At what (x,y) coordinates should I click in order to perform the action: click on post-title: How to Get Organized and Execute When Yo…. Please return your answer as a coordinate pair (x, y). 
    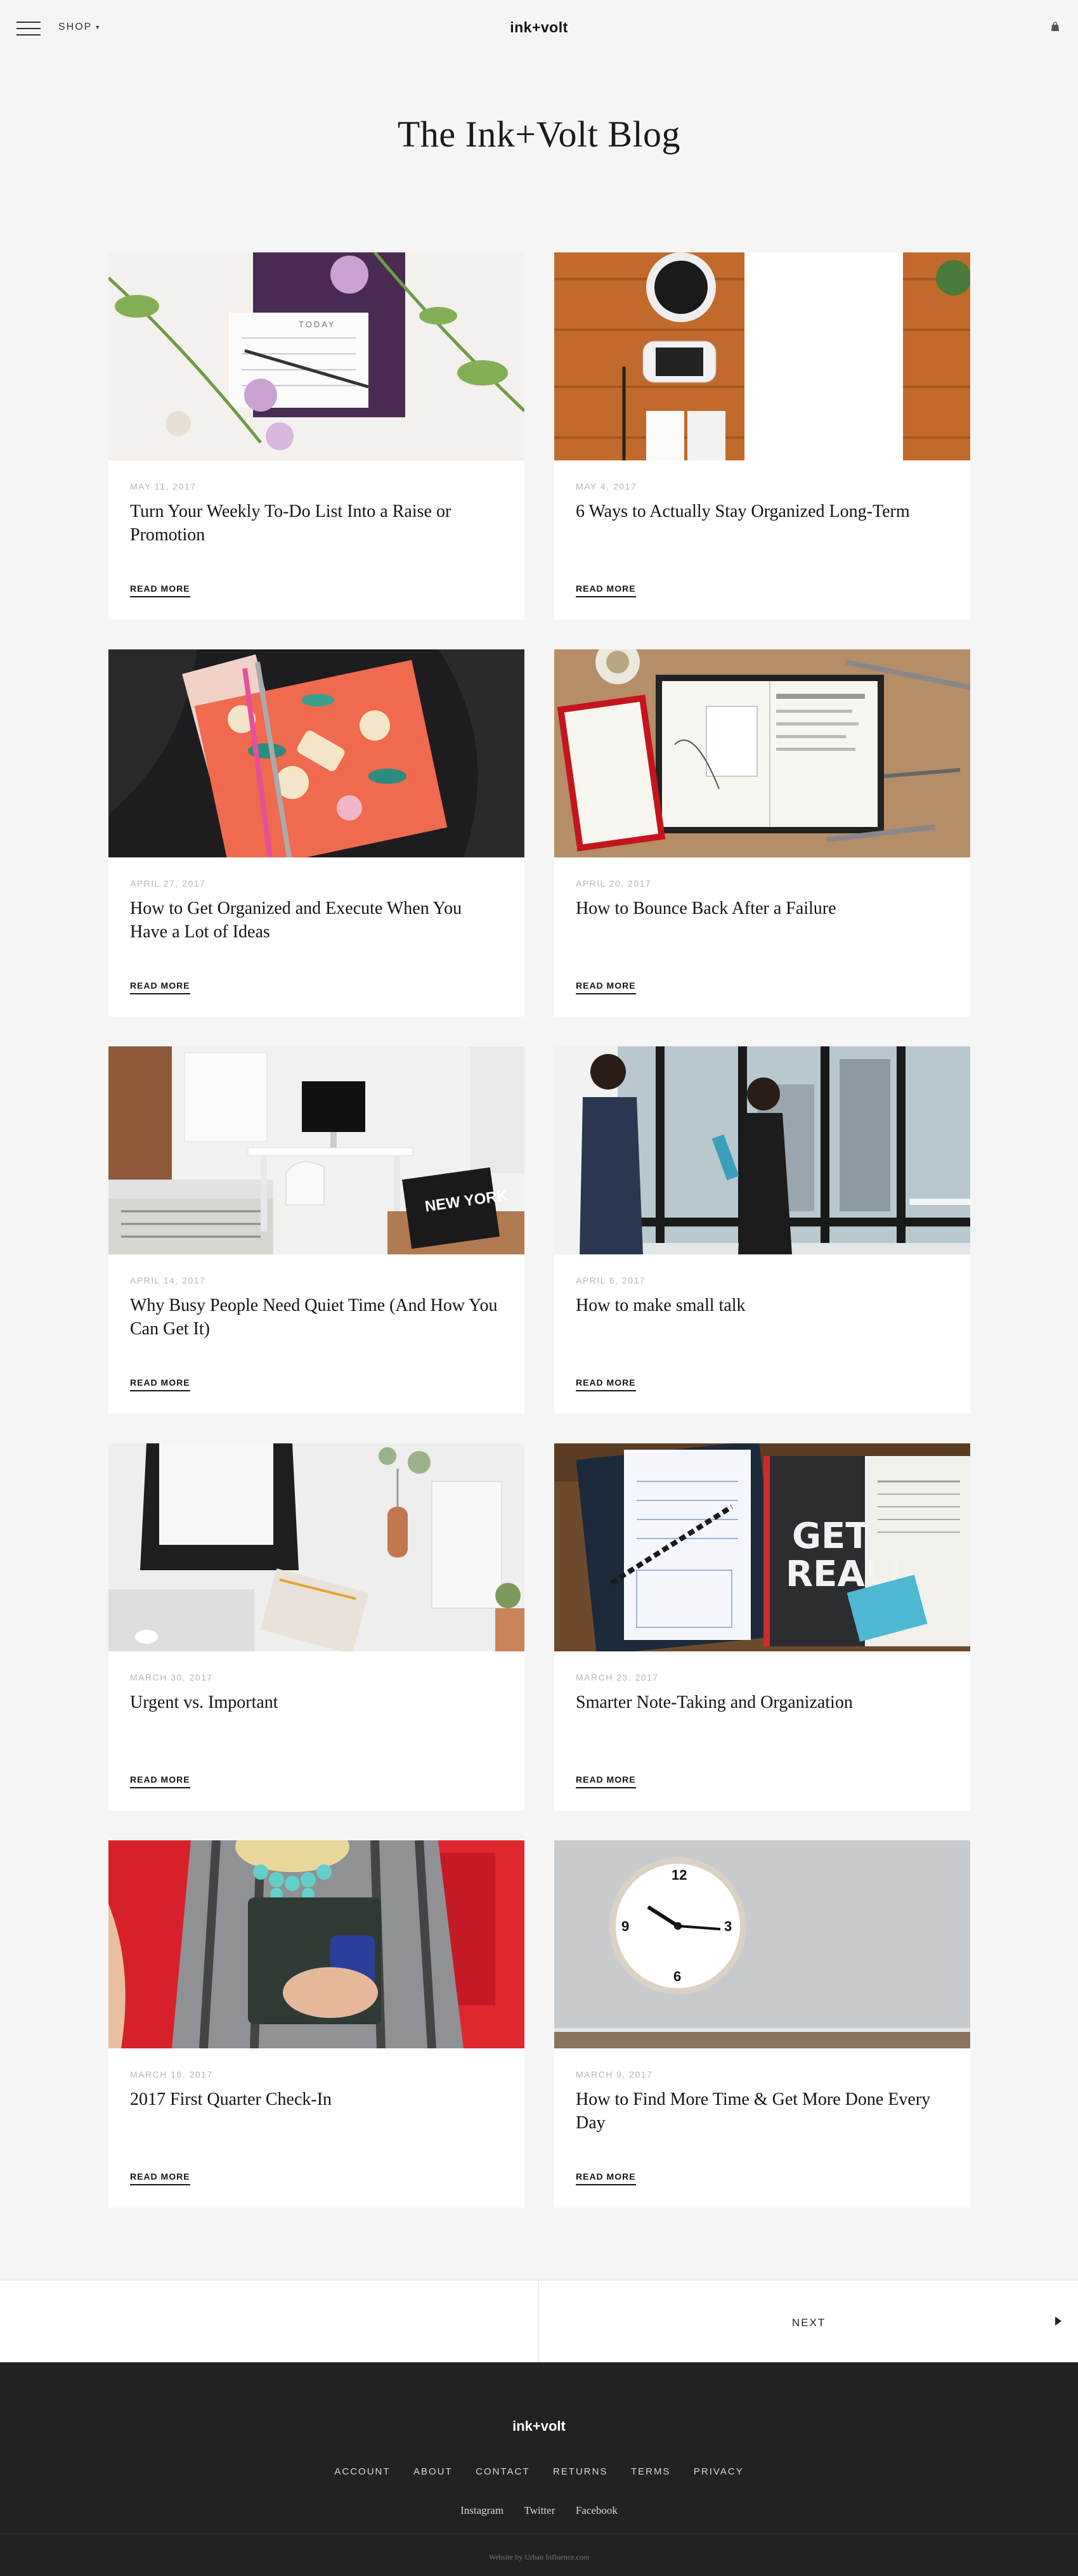
    Looking at the image, I should click on (314, 921).